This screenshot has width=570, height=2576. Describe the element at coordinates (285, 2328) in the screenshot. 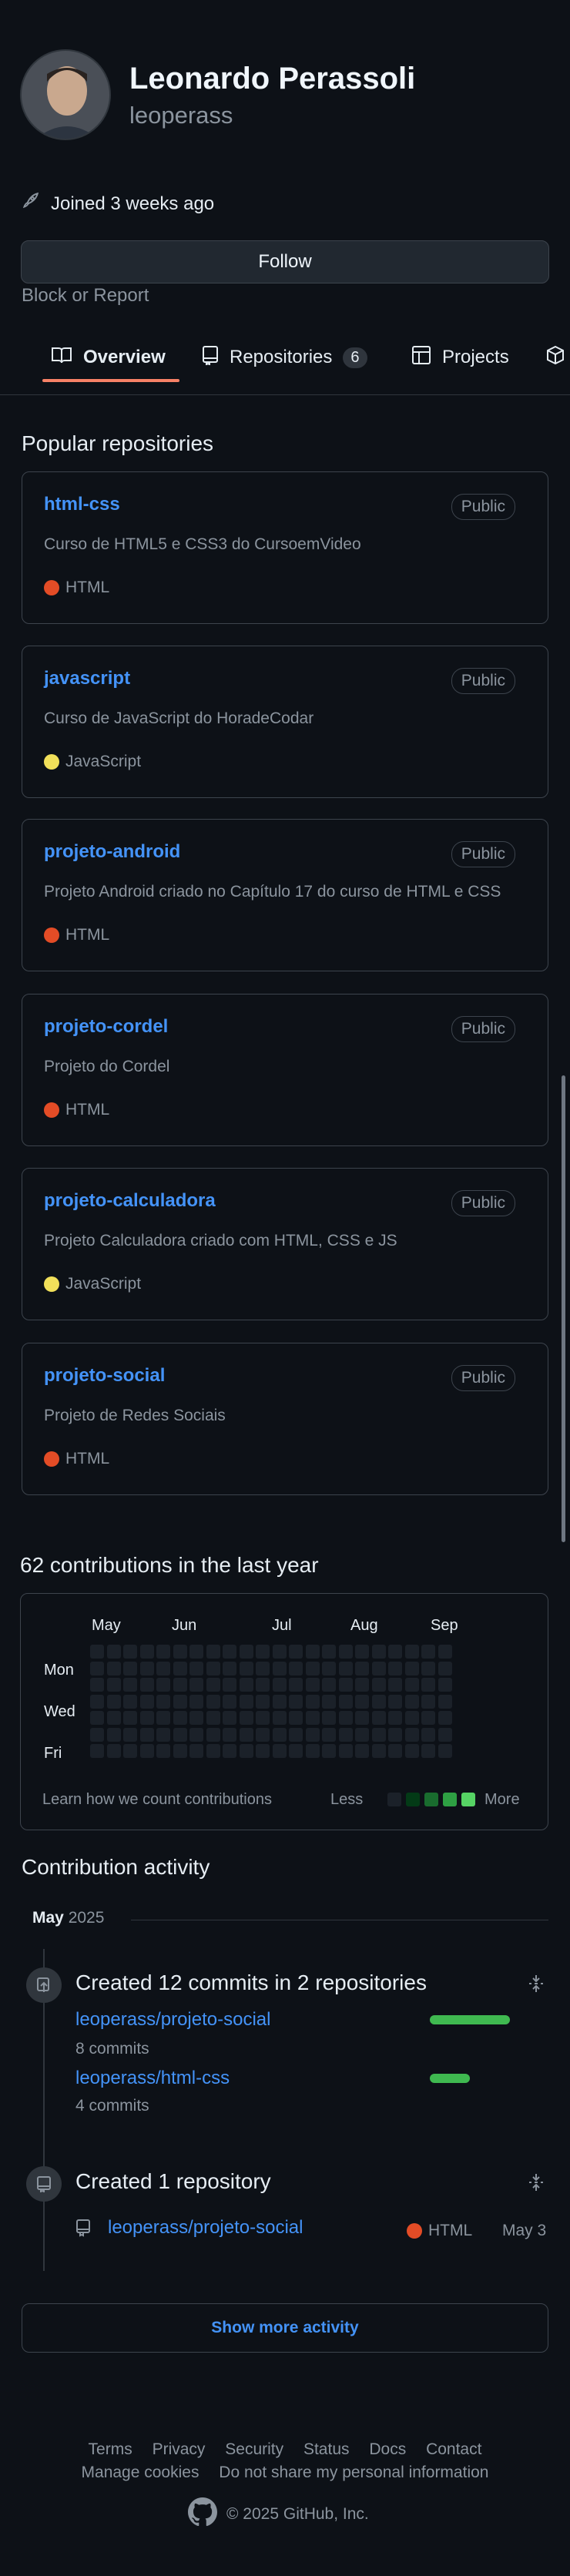

I see `show-more-activity-button: Show more activity` at that location.